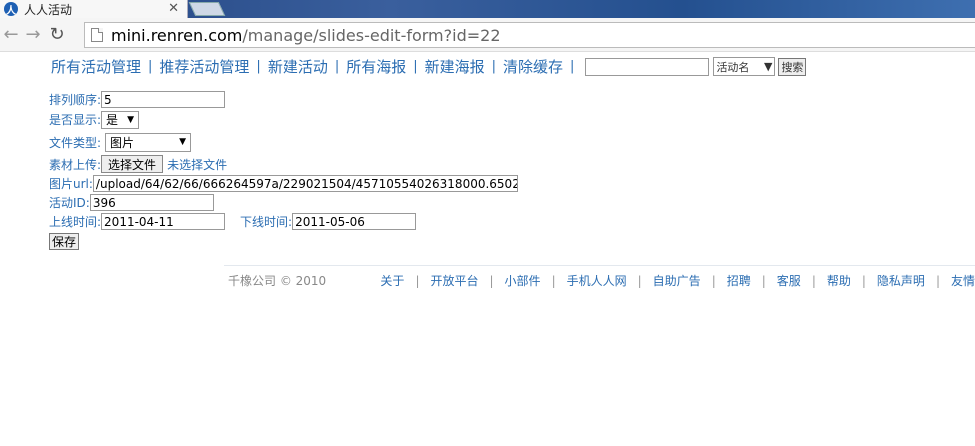 This screenshot has height=446, width=975. What do you see at coordinates (163, 99) in the screenshot?
I see `order-input: 5` at bounding box center [163, 99].